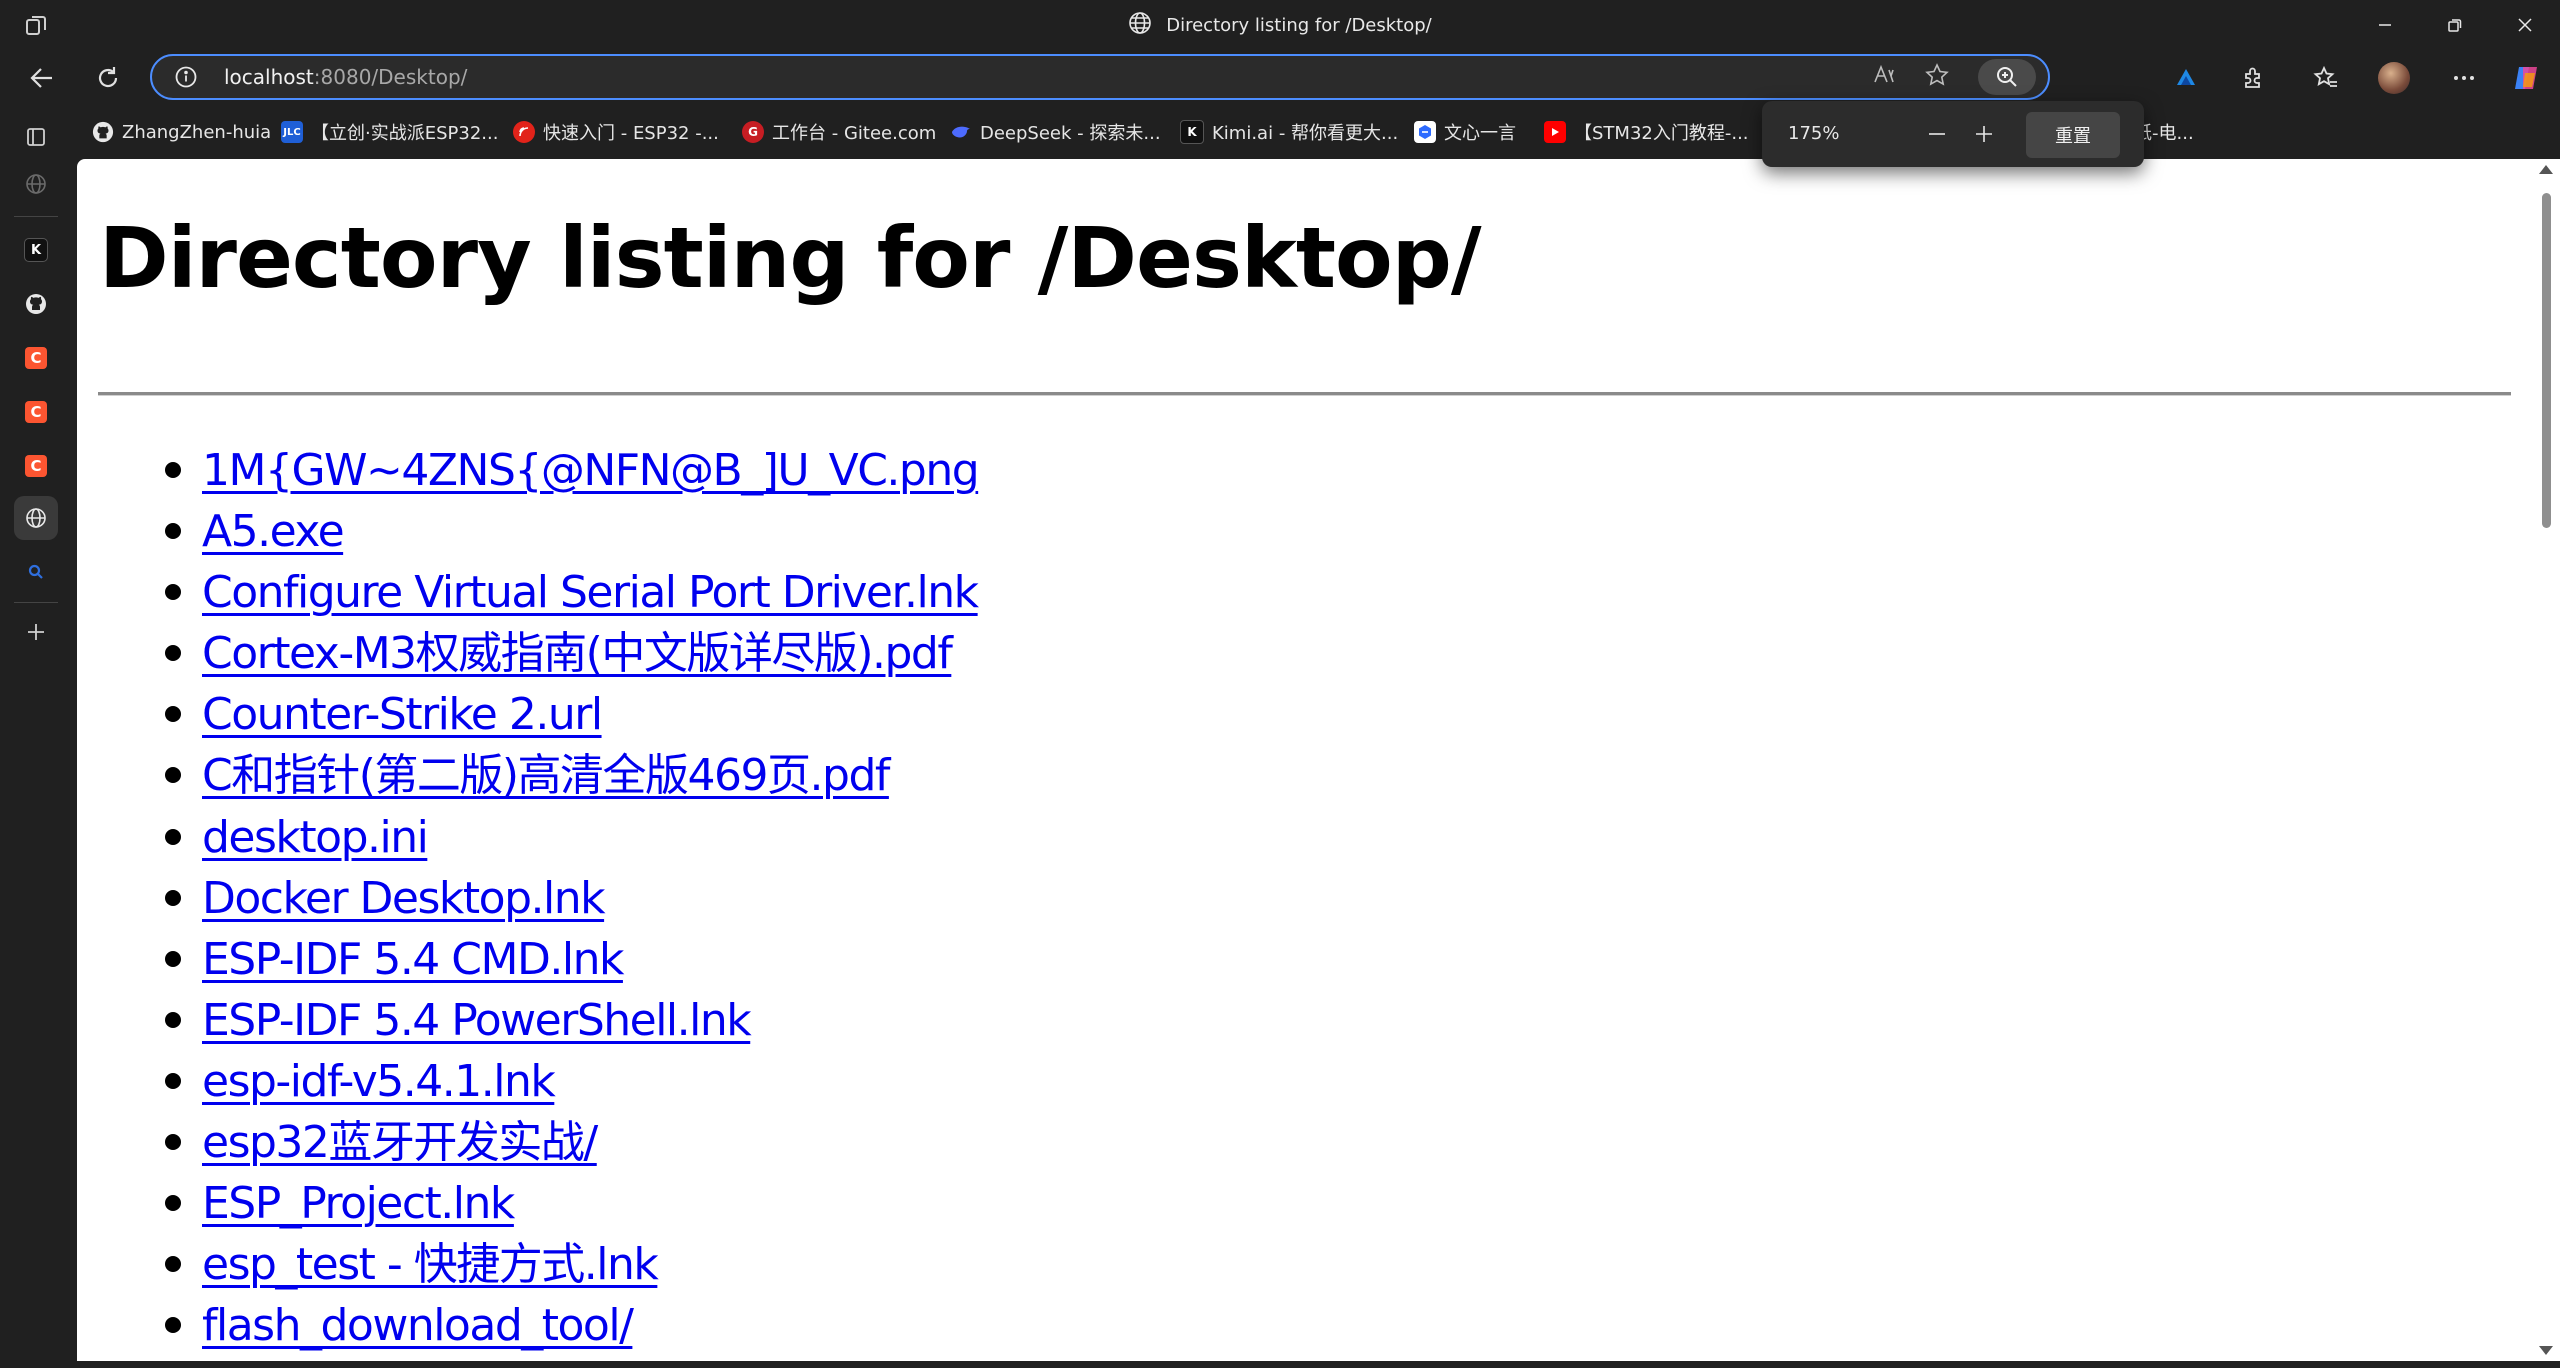 Image resolution: width=2560 pixels, height=1368 pixels. Describe the element at coordinates (2546, 360) in the screenshot. I see `scrollbar-thumb` at that location.